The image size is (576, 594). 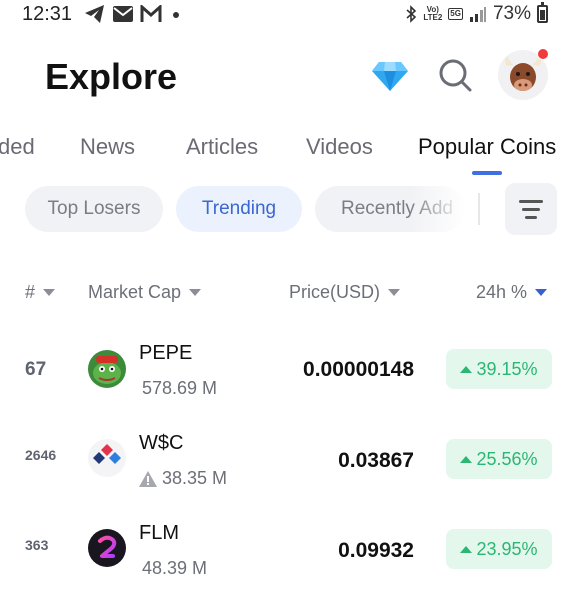 I want to click on tab-videos: Videos, so click(x=339, y=147).